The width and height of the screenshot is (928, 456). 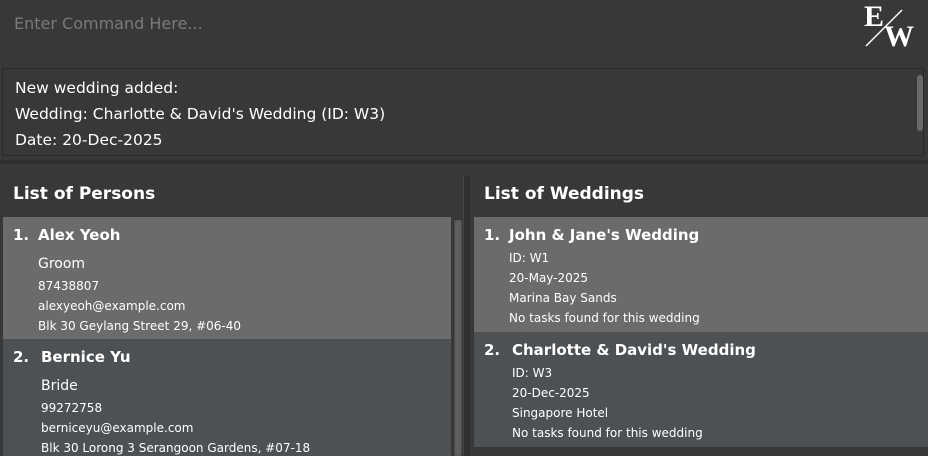 What do you see at coordinates (431, 23) in the screenshot?
I see `command-input` at bounding box center [431, 23].